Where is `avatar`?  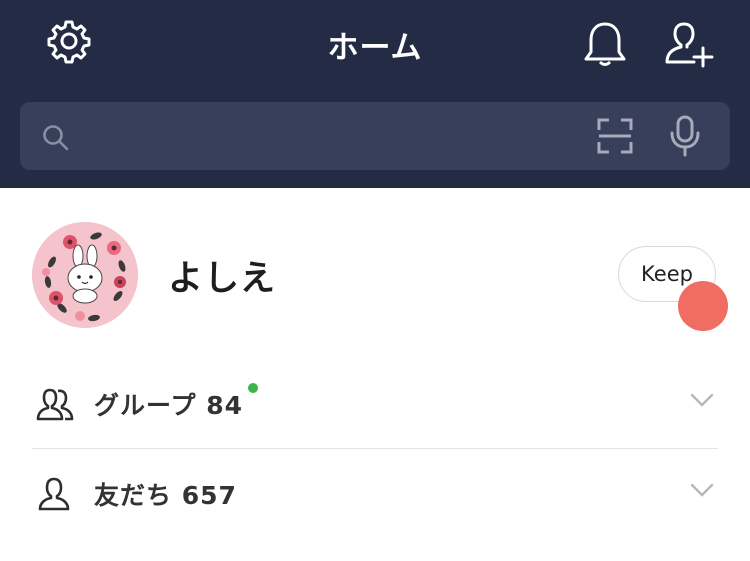 avatar is located at coordinates (85, 275).